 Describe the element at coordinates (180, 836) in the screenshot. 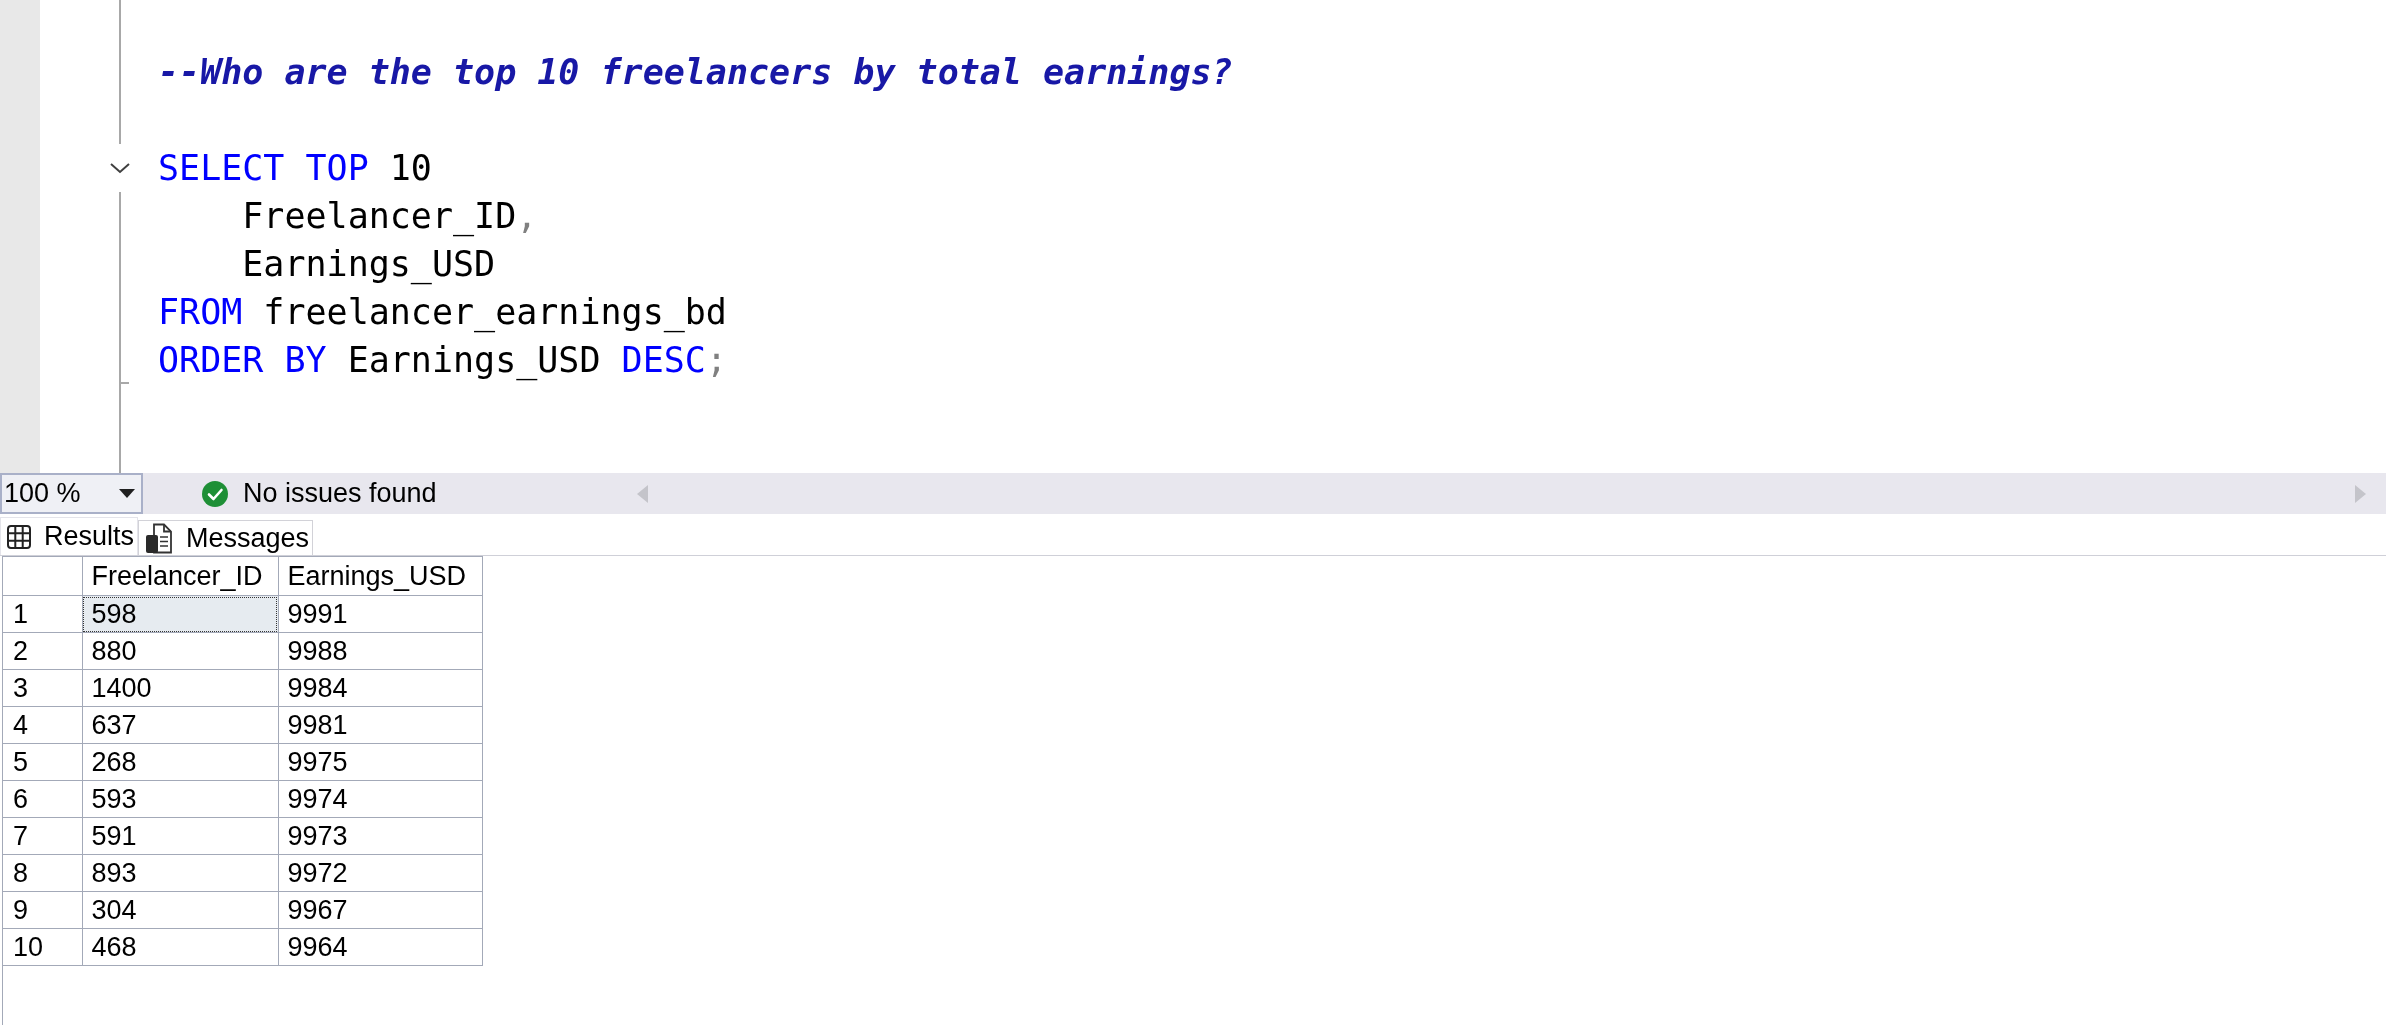

I see `table-cell: 591` at that location.